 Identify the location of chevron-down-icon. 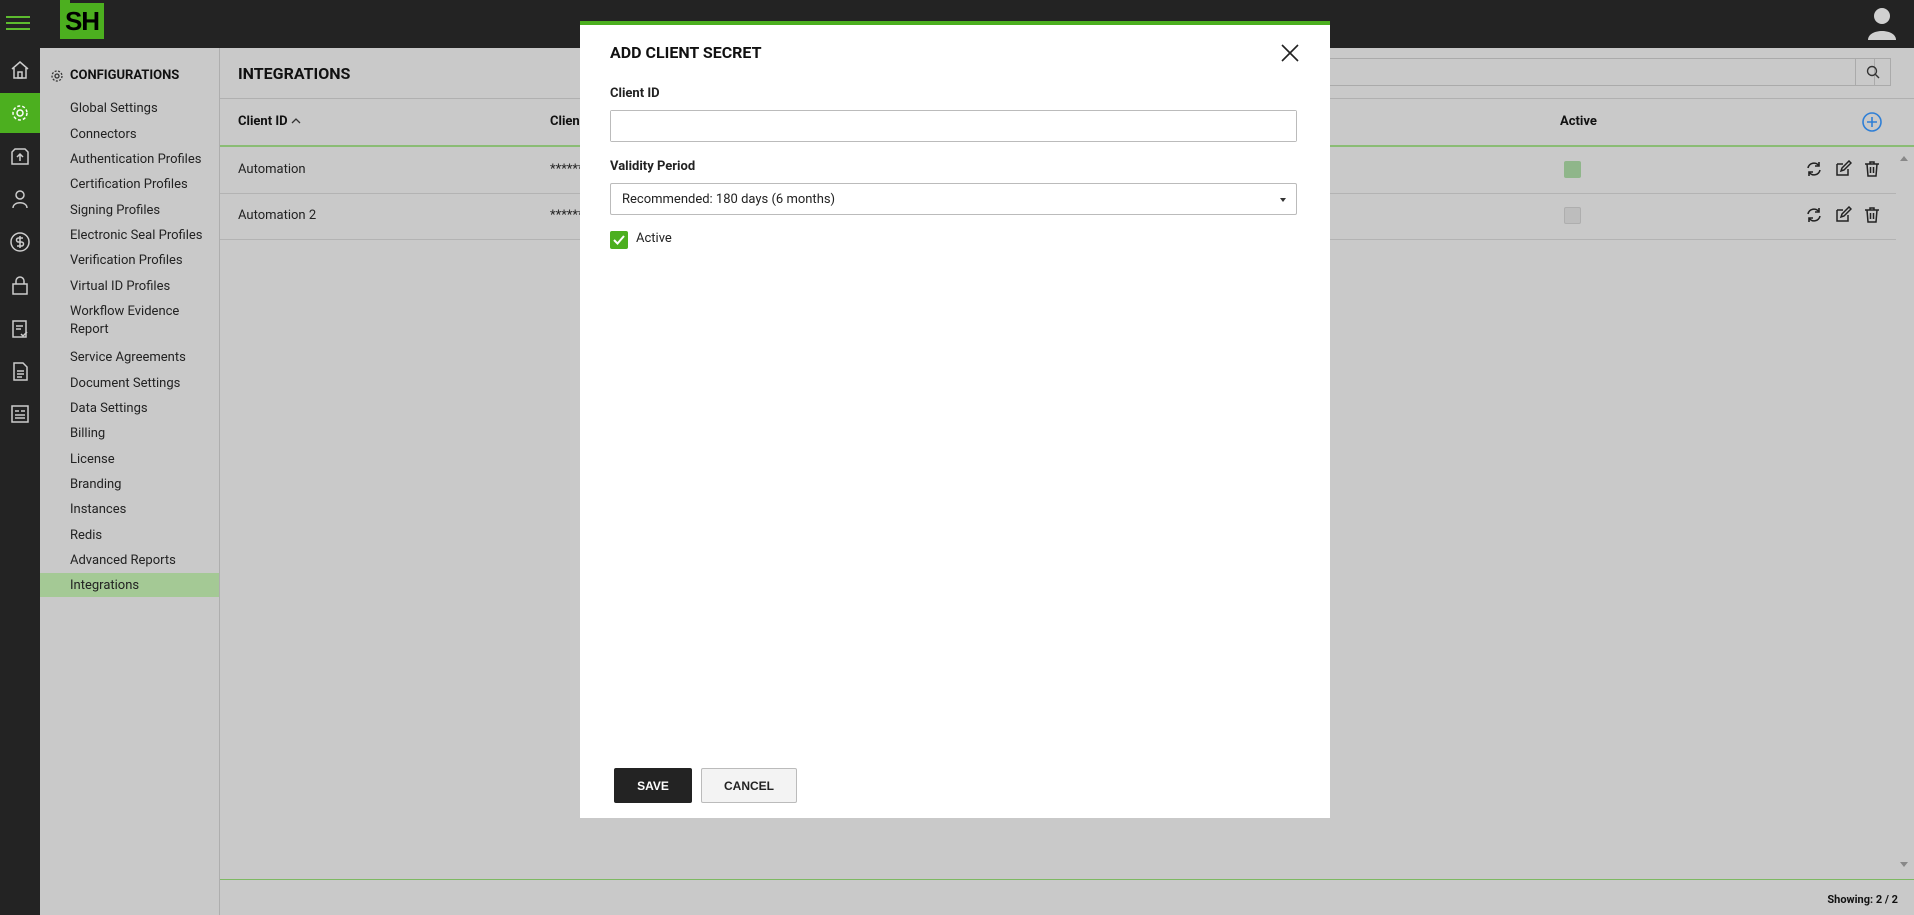
(1283, 200).